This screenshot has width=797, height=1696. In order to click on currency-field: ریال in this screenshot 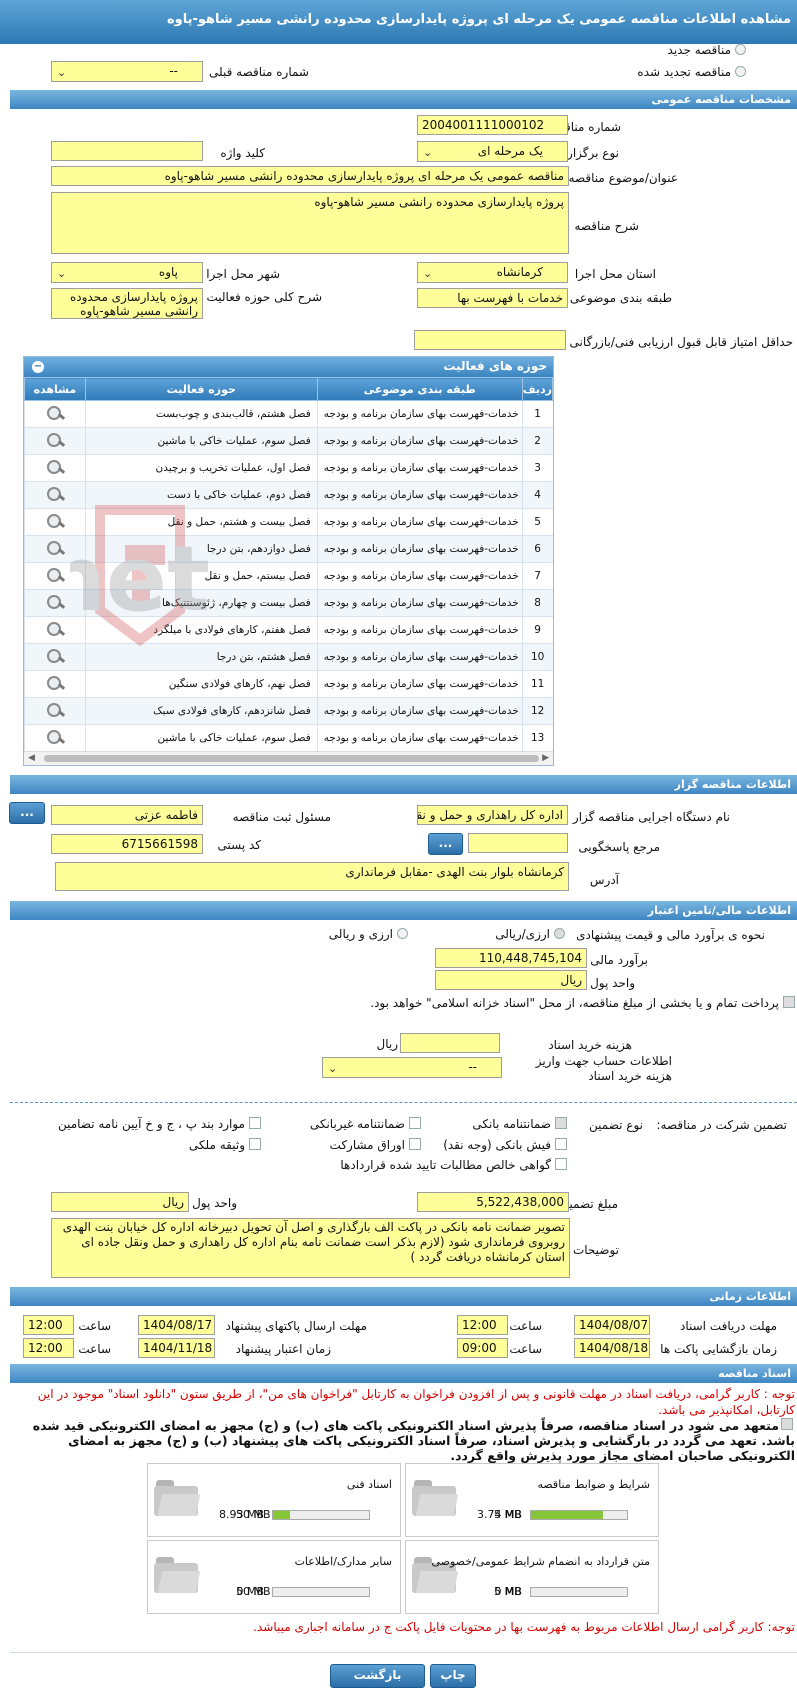, I will do `click(511, 980)`.